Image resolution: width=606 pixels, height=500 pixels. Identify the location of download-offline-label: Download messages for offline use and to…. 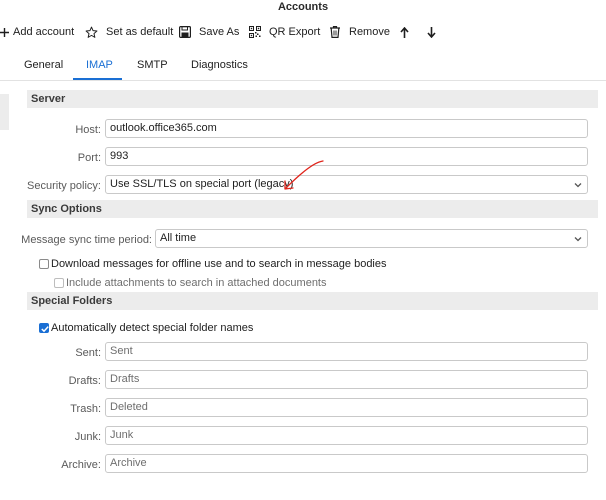
(219, 264).